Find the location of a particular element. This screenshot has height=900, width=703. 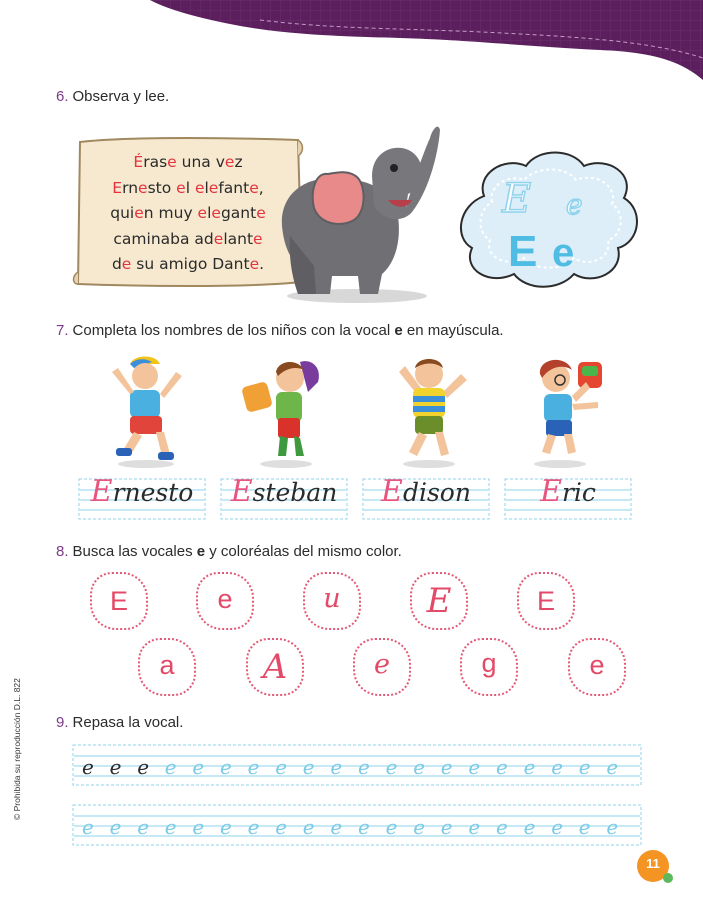

poem-segment: rn is located at coordinates (130, 187).